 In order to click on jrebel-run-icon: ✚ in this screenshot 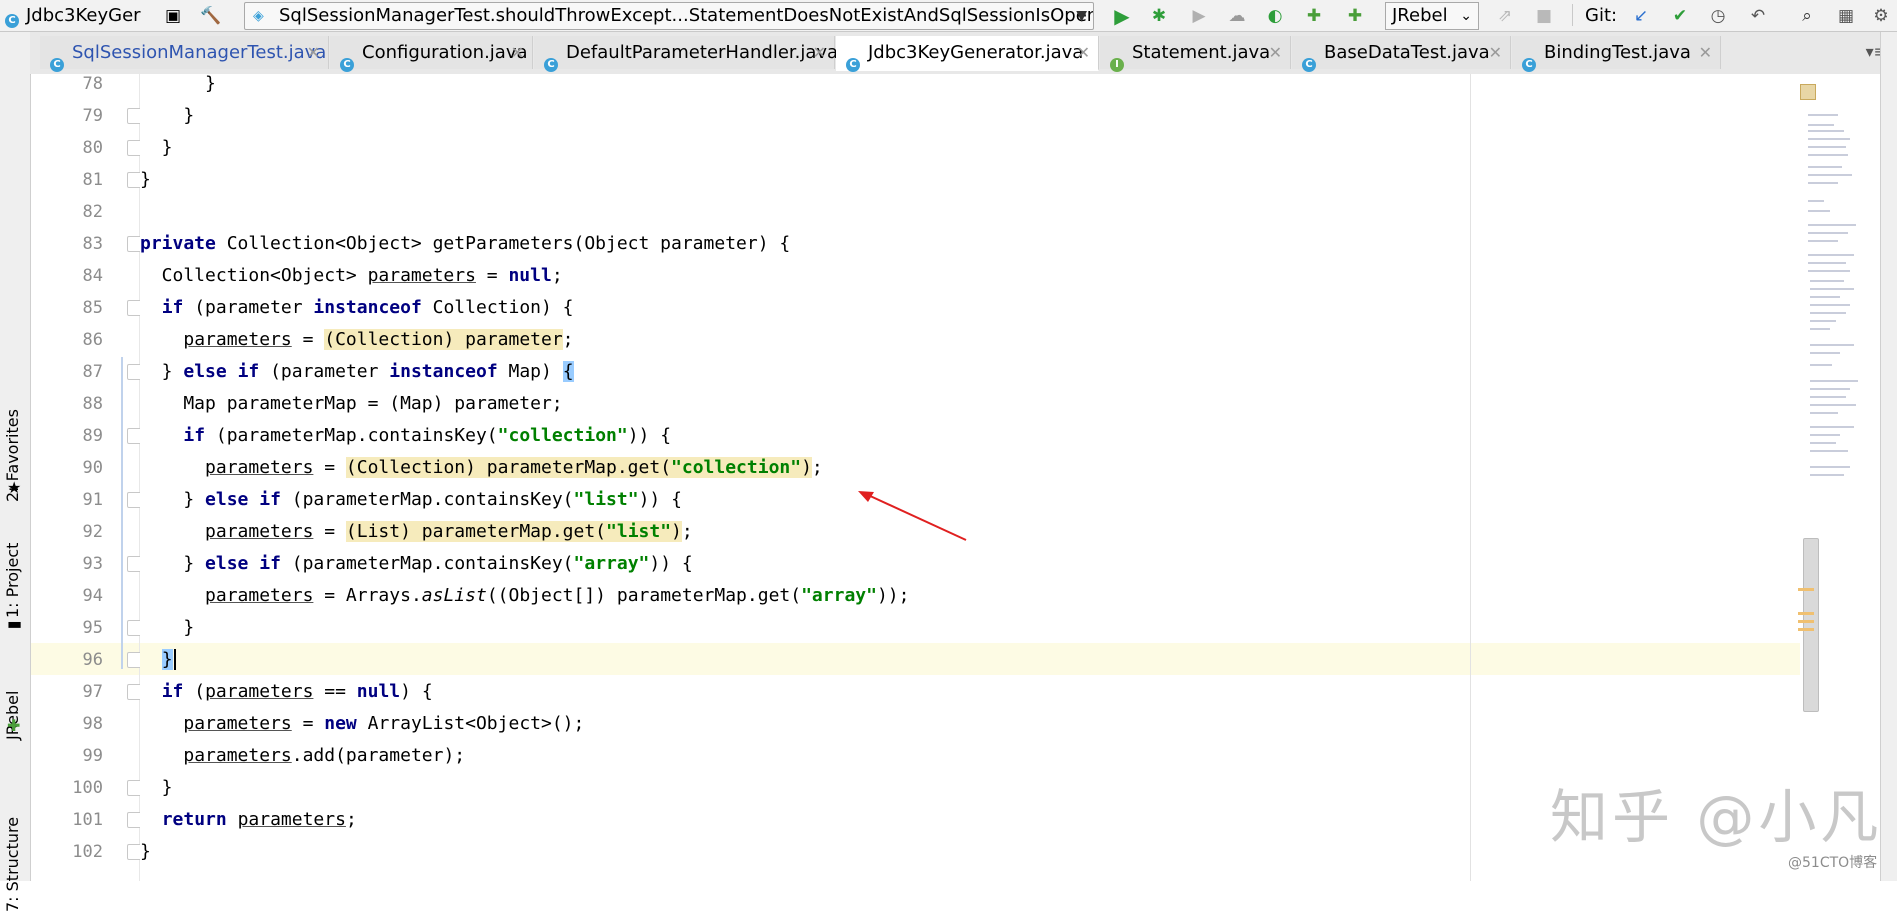, I will do `click(1314, 16)`.